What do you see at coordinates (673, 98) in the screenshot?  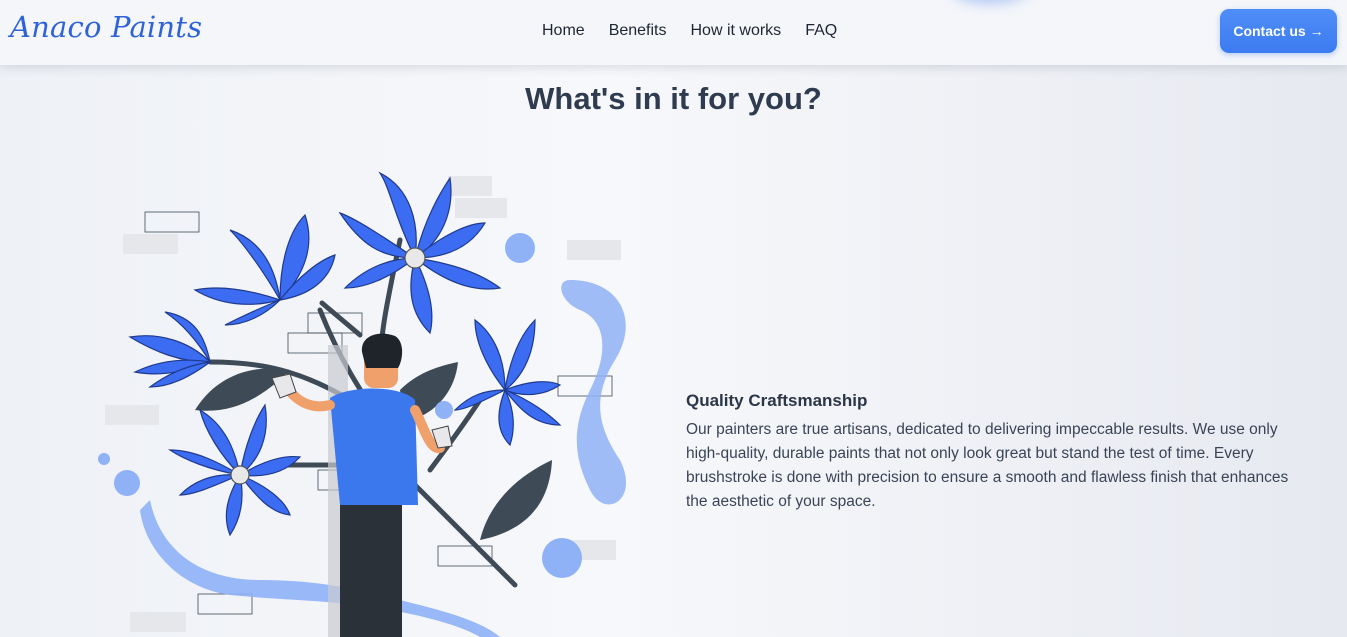 I see `section-title: What's in it for you?` at bounding box center [673, 98].